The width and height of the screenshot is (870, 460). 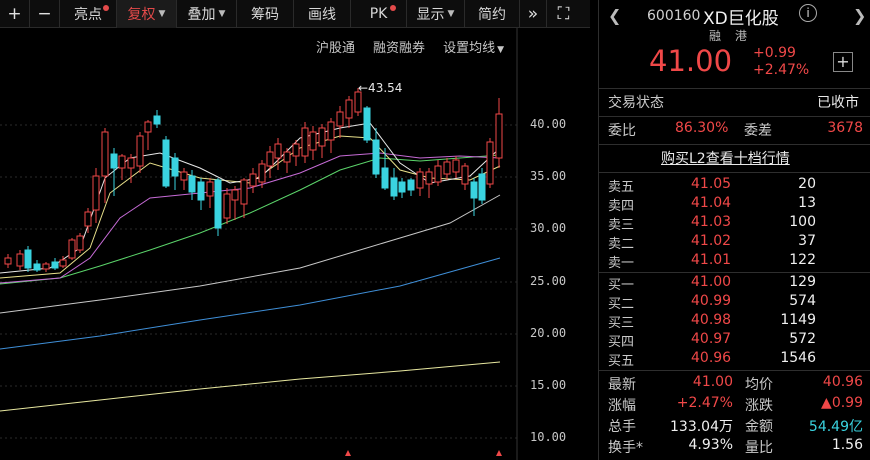 I want to click on stat-value: 1.56, so click(x=847, y=445).